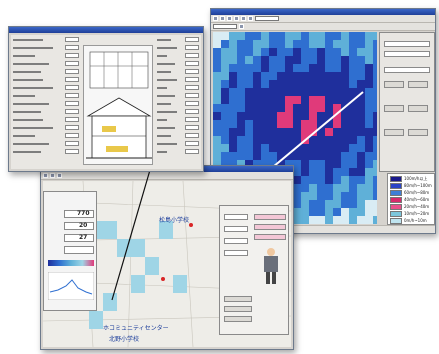 This screenshot has width=439, height=354. Describe the element at coordinates (229, 18) in the screenshot. I see `zoom-in-icon` at that location.